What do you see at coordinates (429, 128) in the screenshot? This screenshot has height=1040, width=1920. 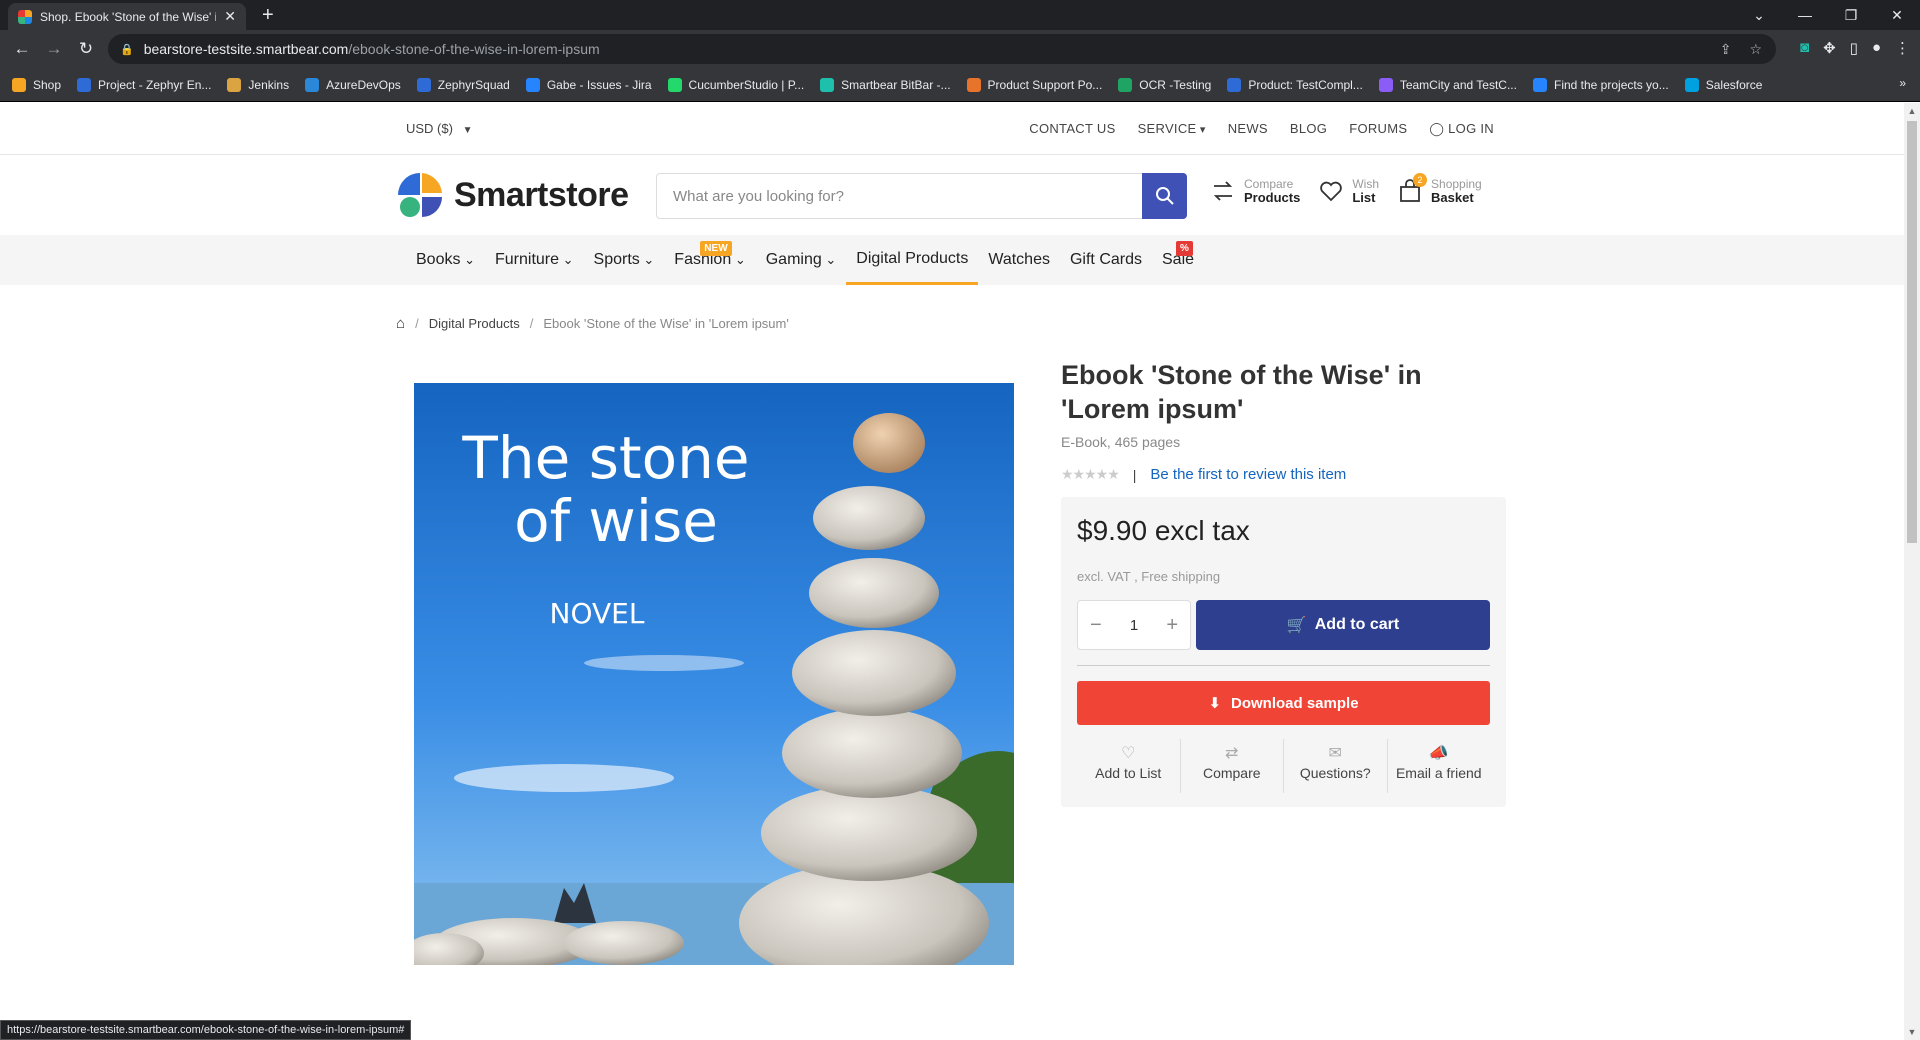 I see `currency-label: USD ($)` at bounding box center [429, 128].